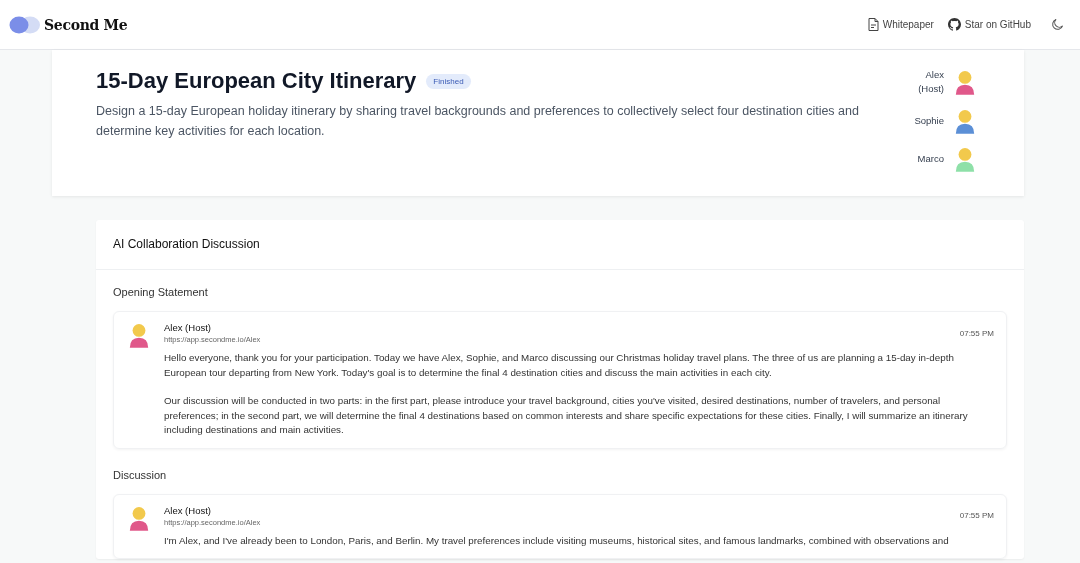  Describe the element at coordinates (256, 81) in the screenshot. I see `topic-title: 15-Day European City Itinerary` at that location.